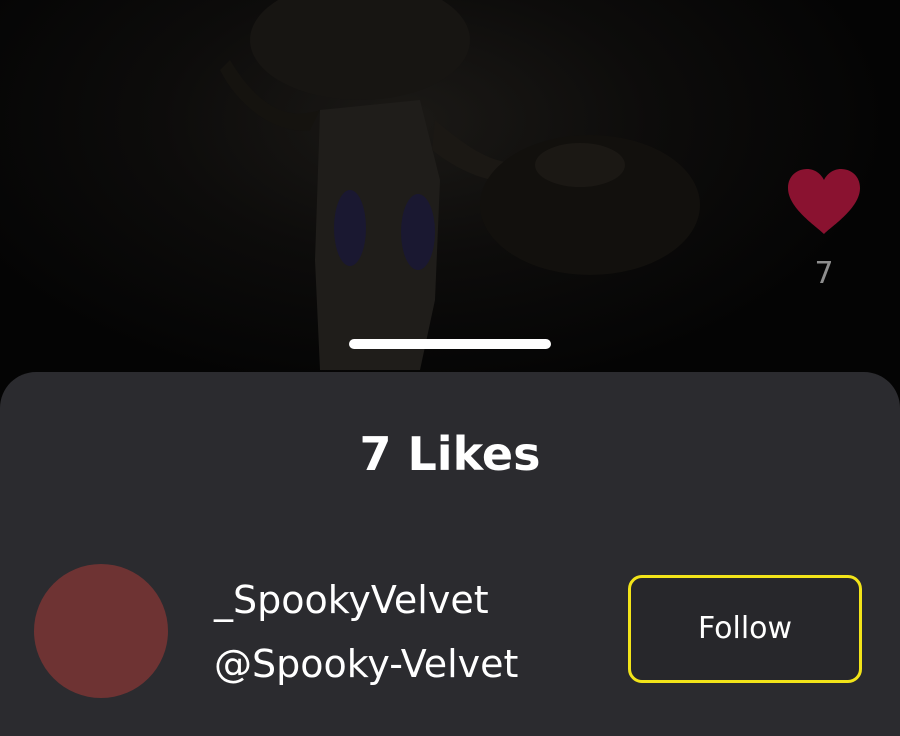  I want to click on avatar, so click(101, 631).